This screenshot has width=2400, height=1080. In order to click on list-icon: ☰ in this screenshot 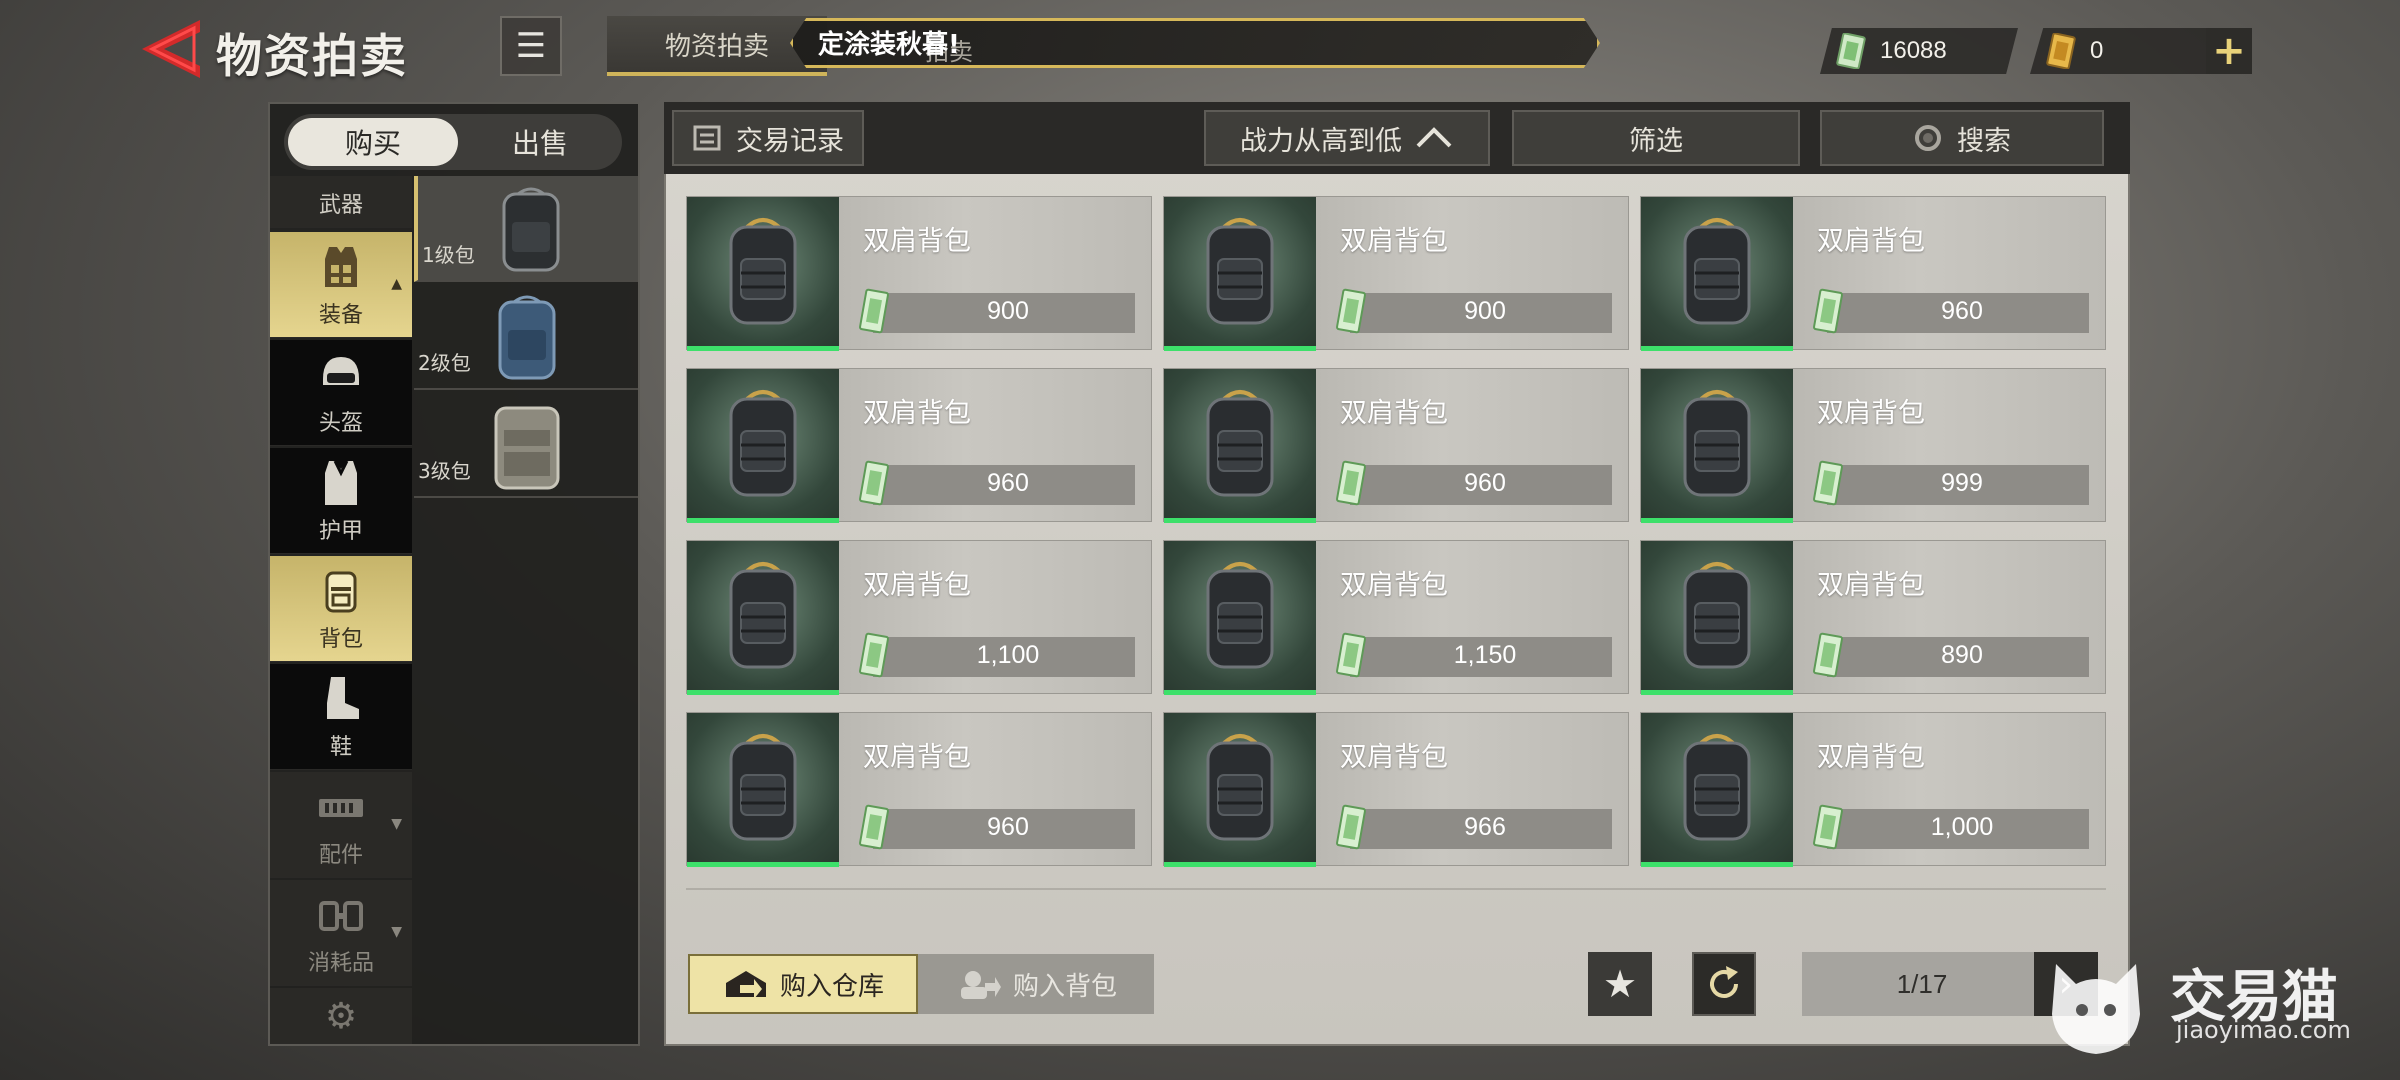, I will do `click(531, 46)`.